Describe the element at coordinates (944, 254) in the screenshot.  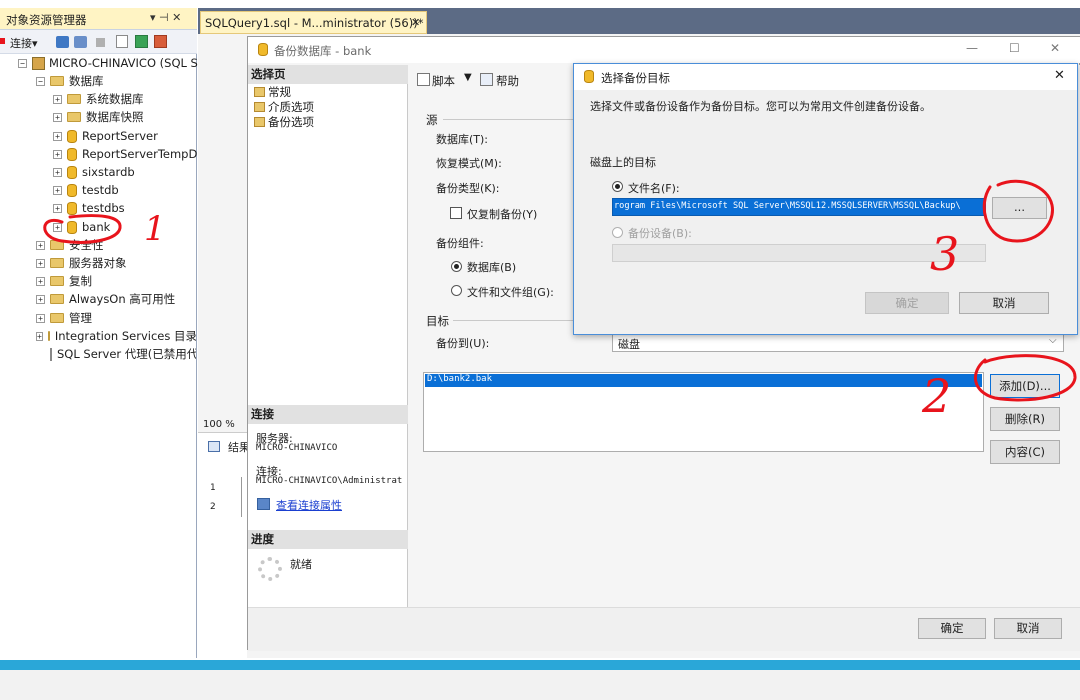
I see `annotation-step3: 3` at that location.